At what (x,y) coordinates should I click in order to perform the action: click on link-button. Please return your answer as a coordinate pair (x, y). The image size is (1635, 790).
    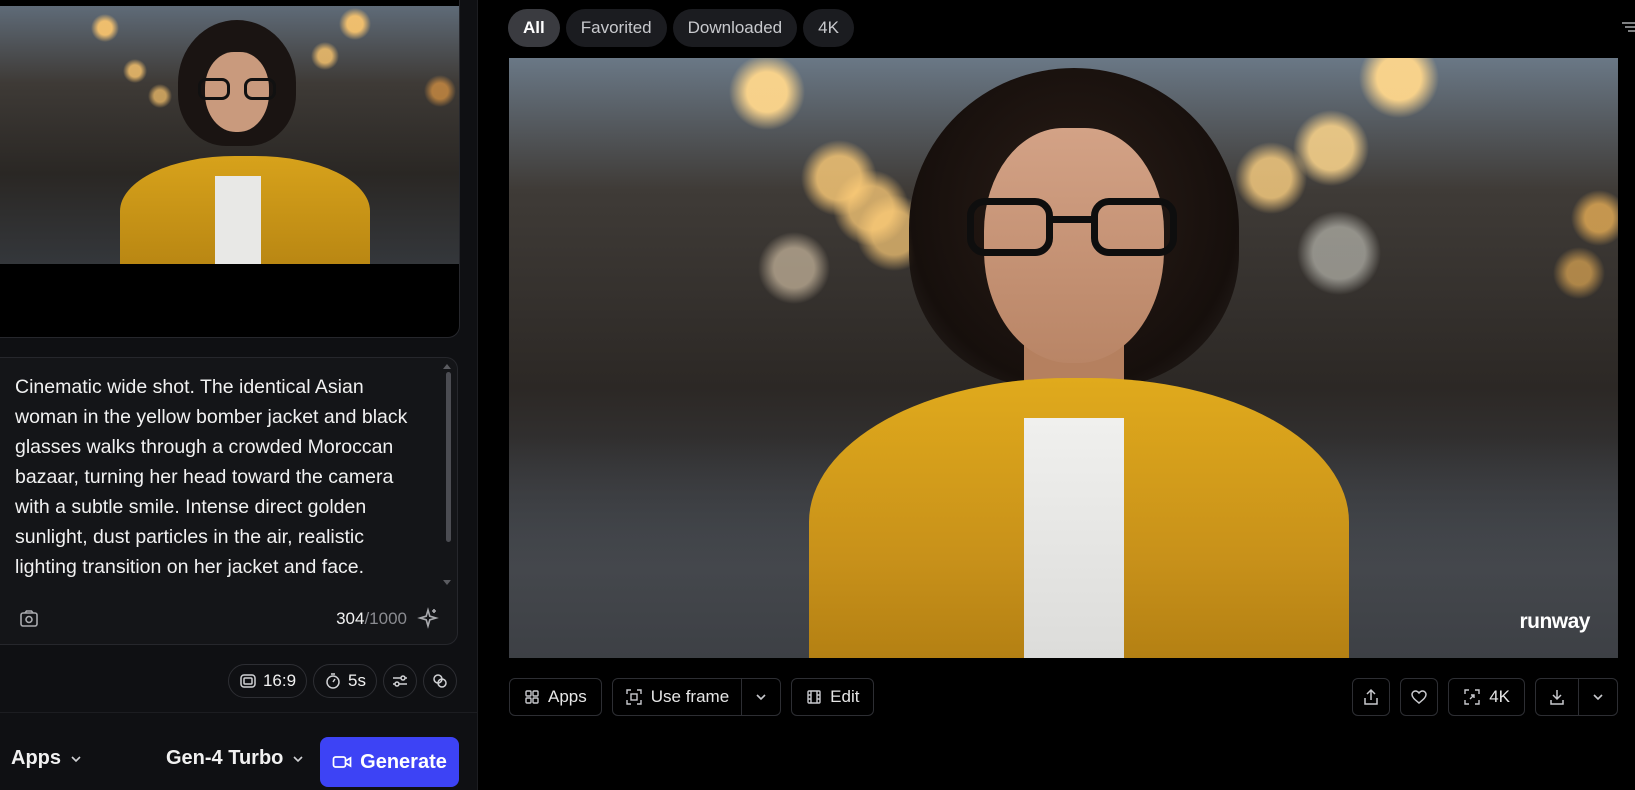
    Looking at the image, I should click on (440, 681).